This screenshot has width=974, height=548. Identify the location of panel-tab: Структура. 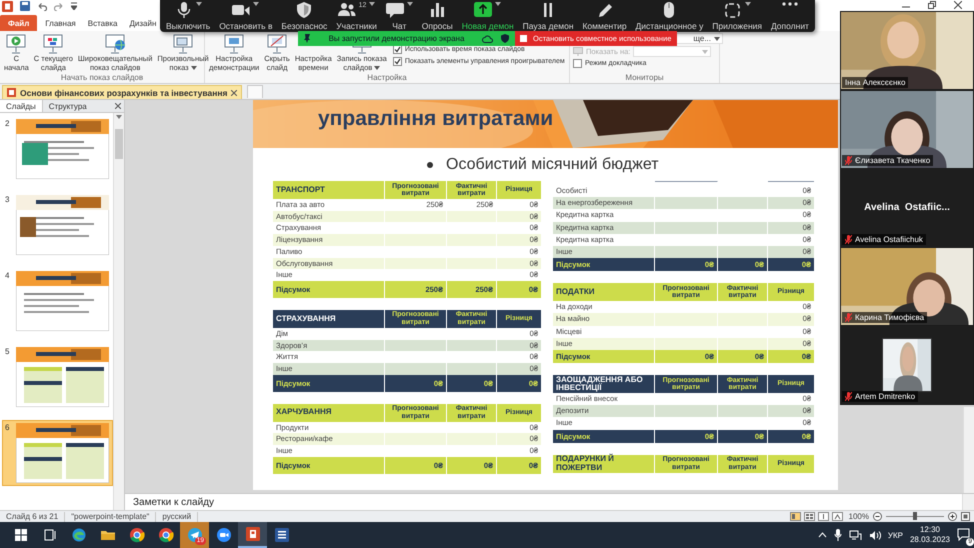
(67, 106).